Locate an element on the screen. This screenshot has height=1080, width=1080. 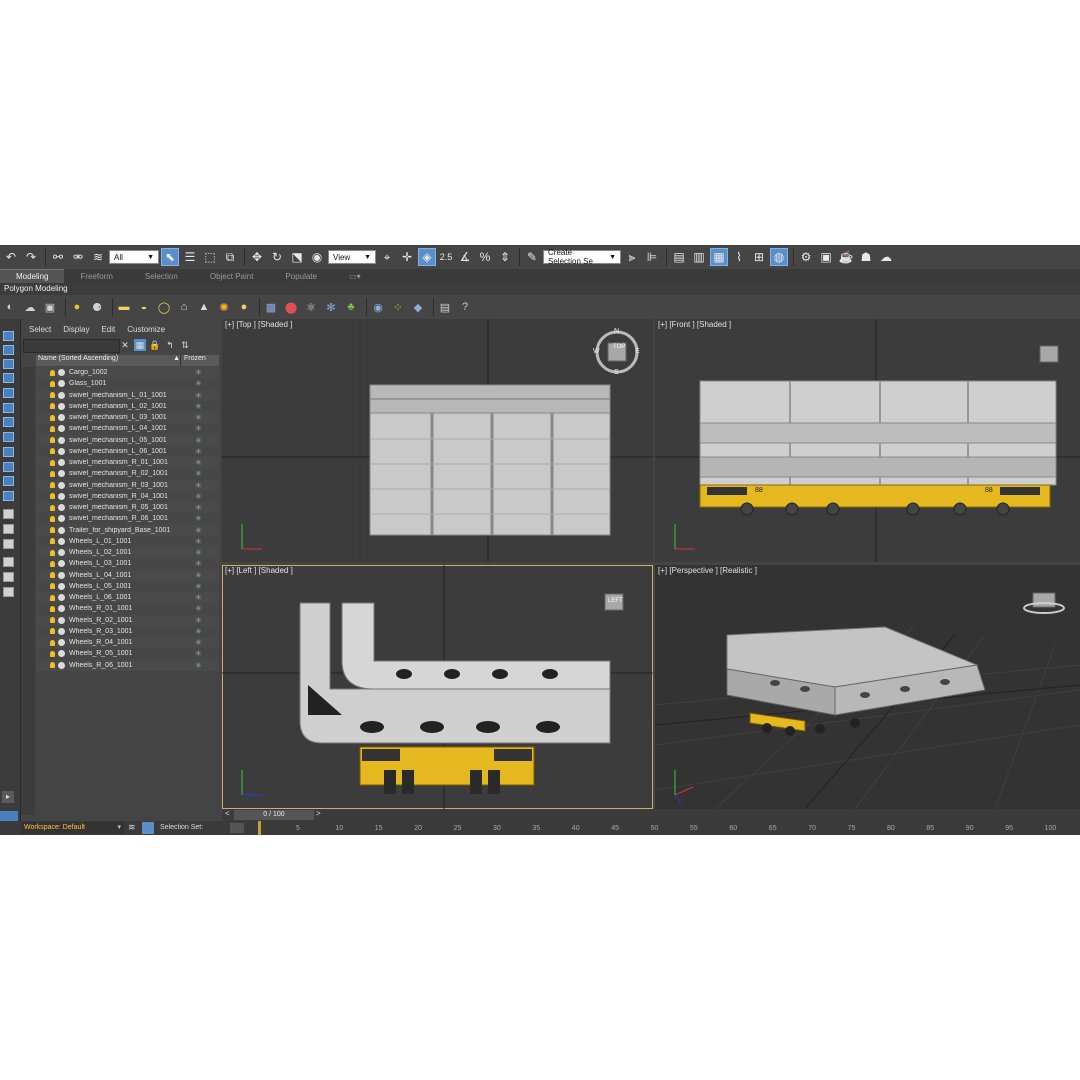
display-all-icon: ☁ is located at coordinates (30, 307).